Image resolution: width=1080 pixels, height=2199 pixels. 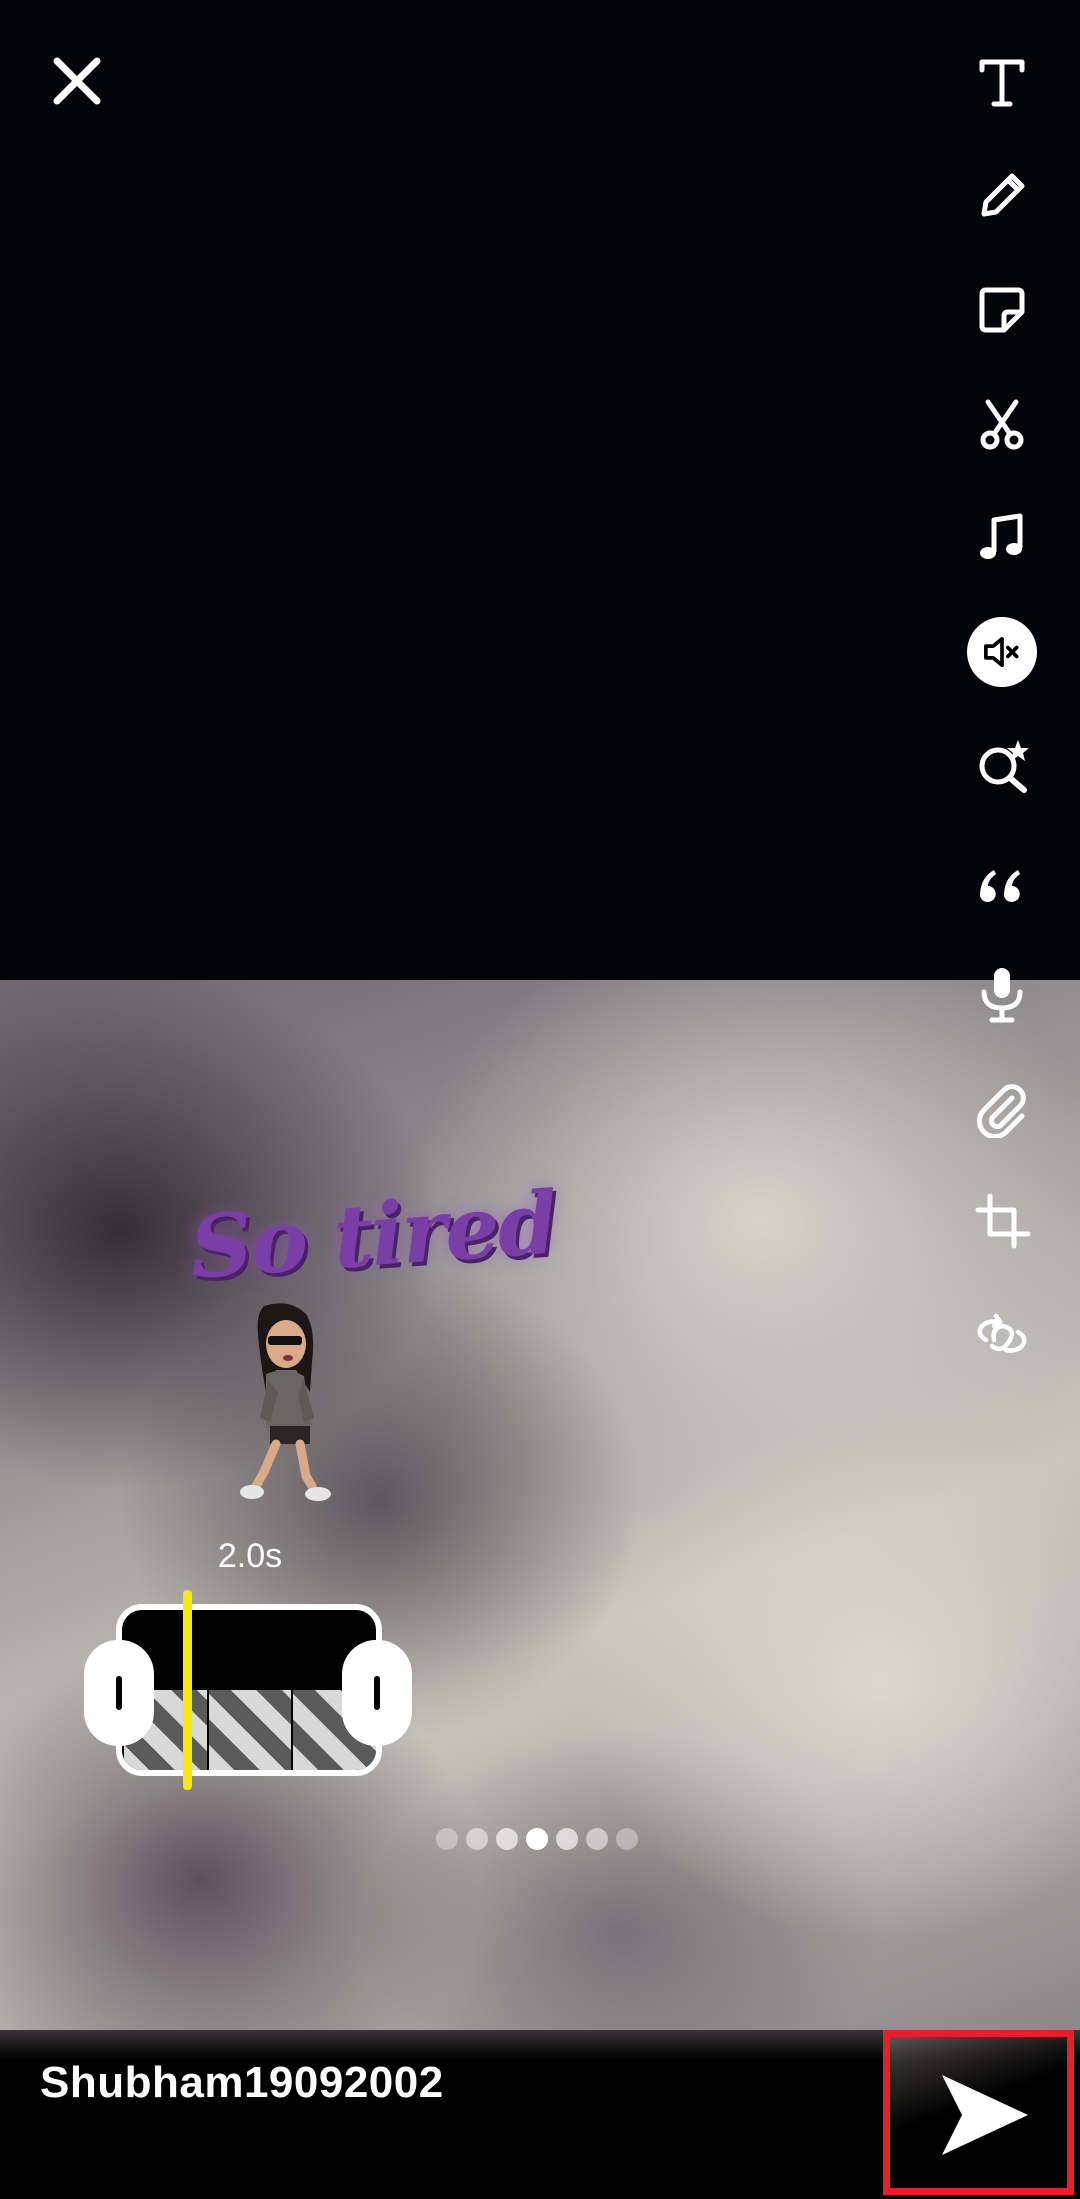 I want to click on music-tool-button, so click(x=1002, y=538).